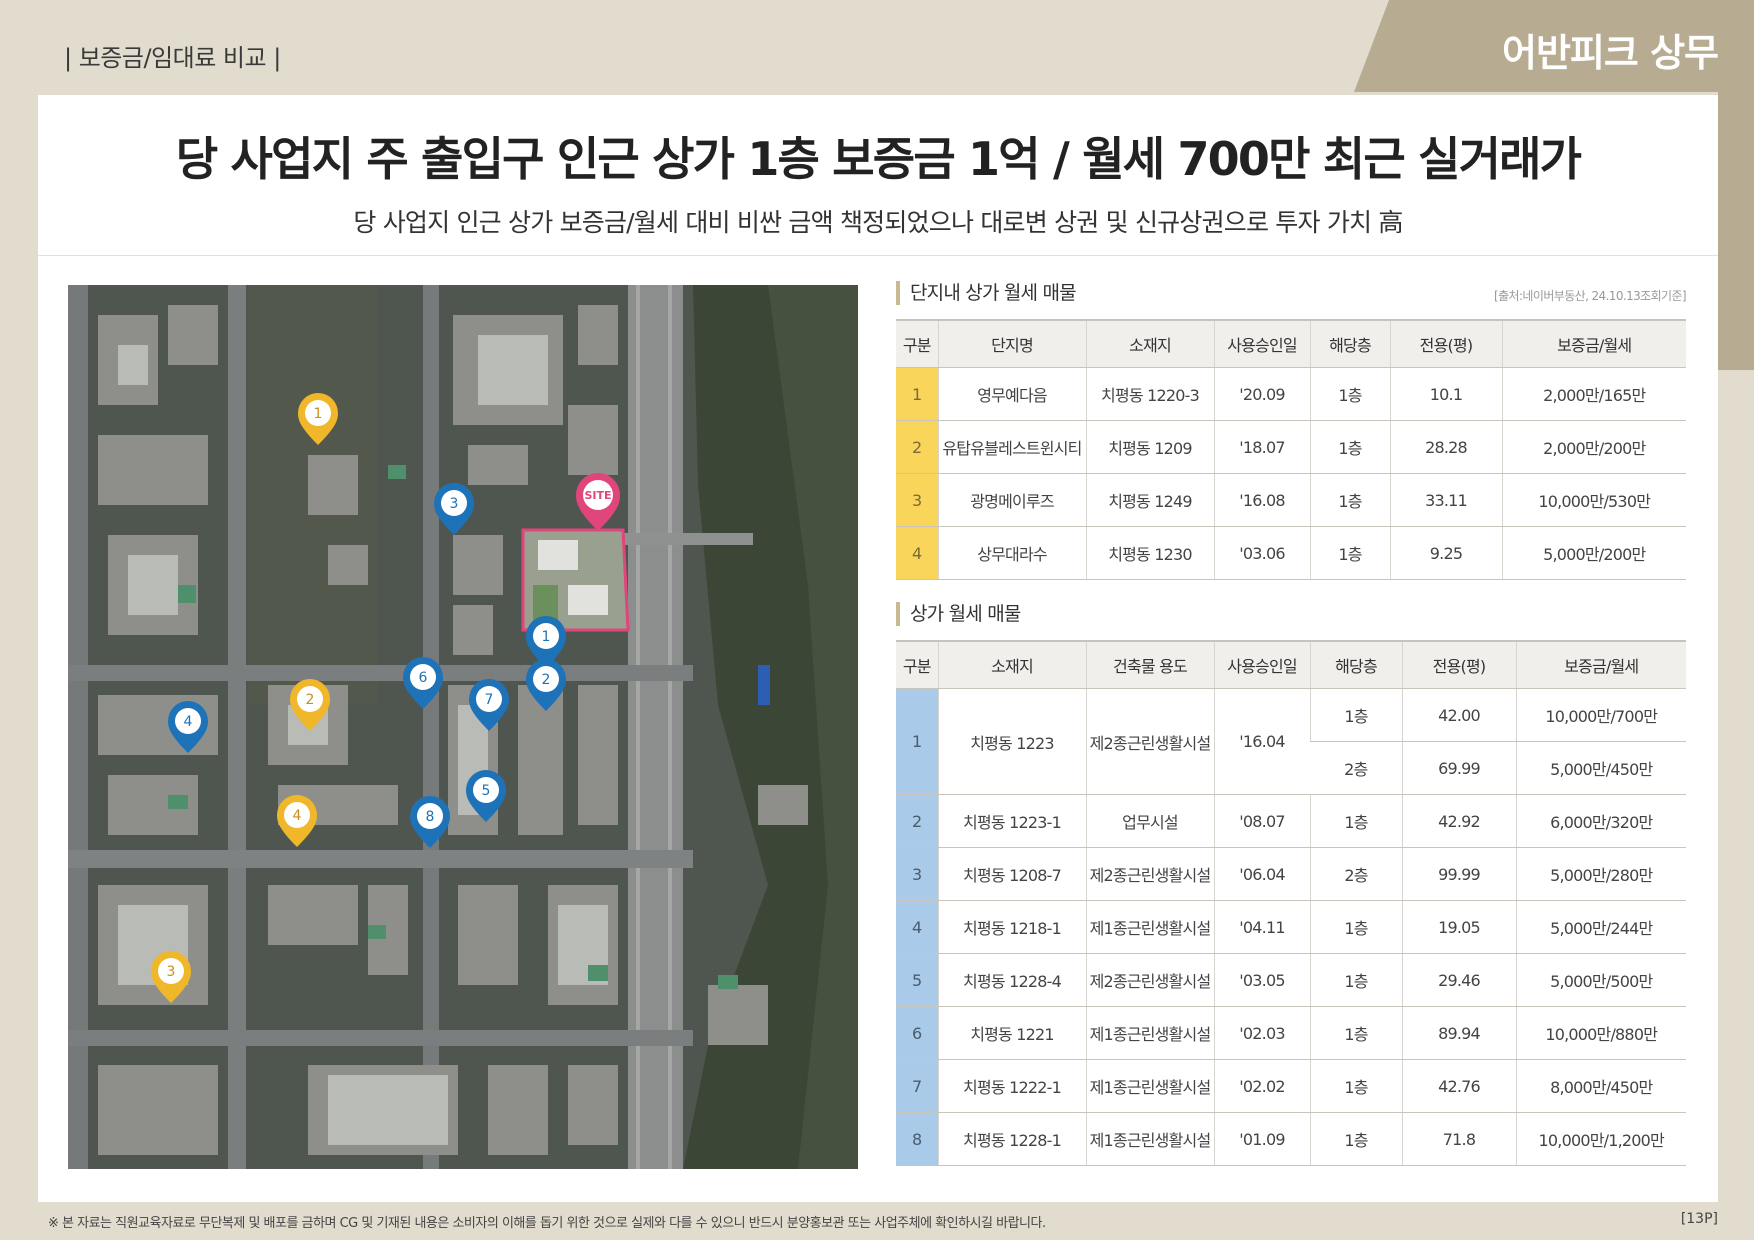 This screenshot has width=1754, height=1240. What do you see at coordinates (1011, 1033) in the screenshot?
I see `address: 치평동 1221` at bounding box center [1011, 1033].